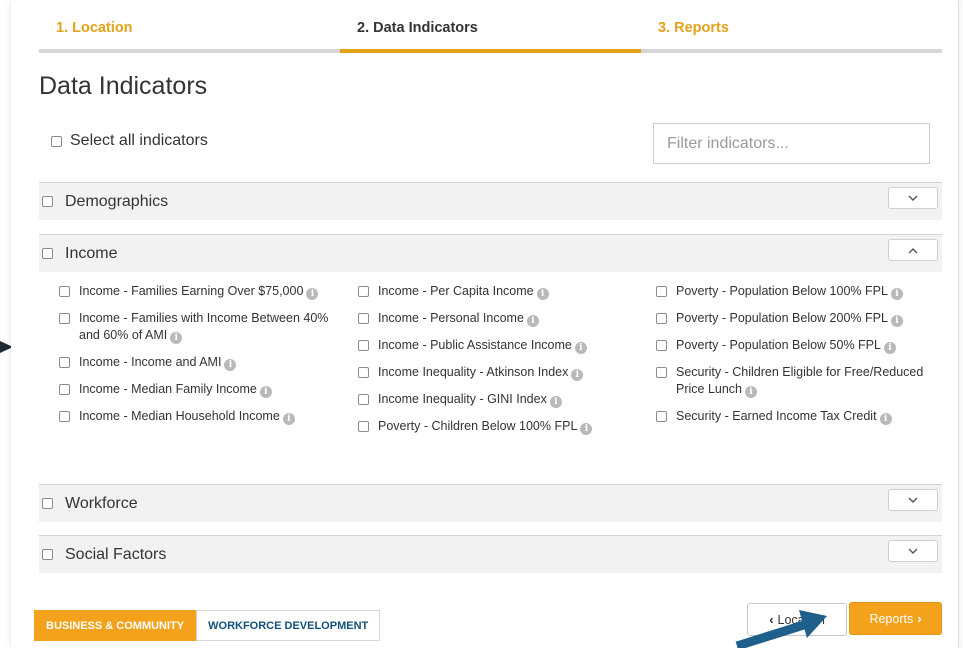 The width and height of the screenshot is (963, 648). I want to click on section-demographics-title: Demographics, so click(117, 201).